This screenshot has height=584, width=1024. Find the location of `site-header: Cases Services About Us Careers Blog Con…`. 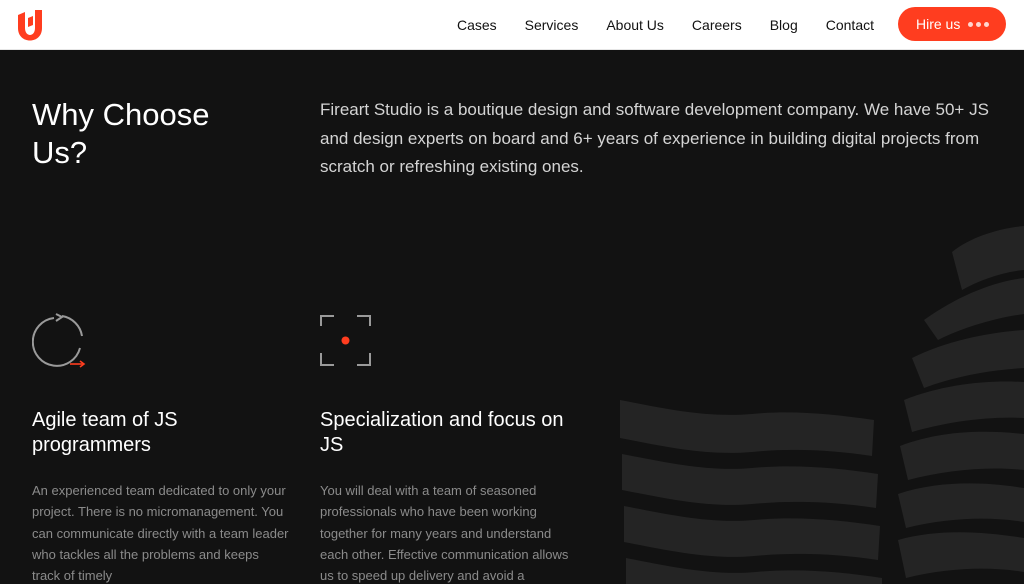

site-header: Cases Services About Us Careers Blog Con… is located at coordinates (512, 25).